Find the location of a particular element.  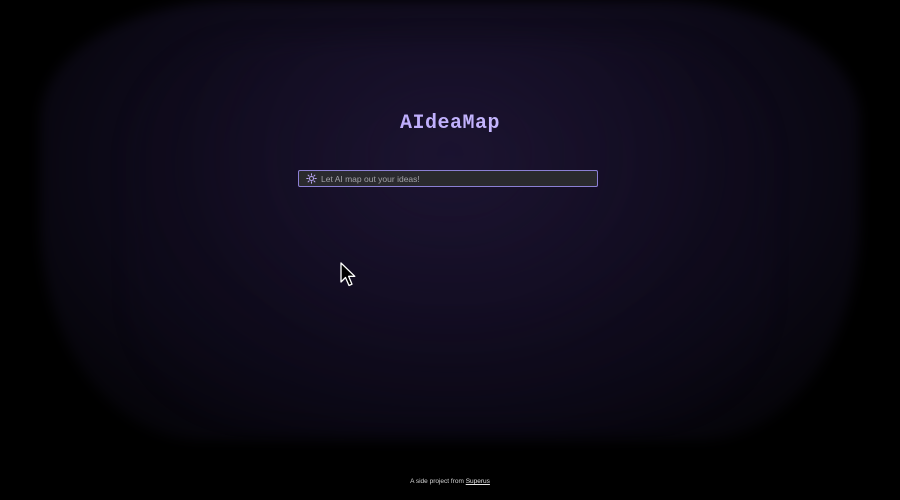

footer: A side project from Superus is located at coordinates (450, 481).